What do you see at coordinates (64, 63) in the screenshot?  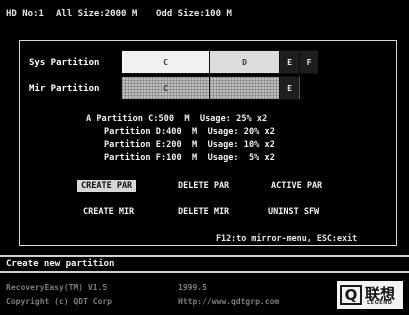 I see `sys-partition-label: Sys Partition` at bounding box center [64, 63].